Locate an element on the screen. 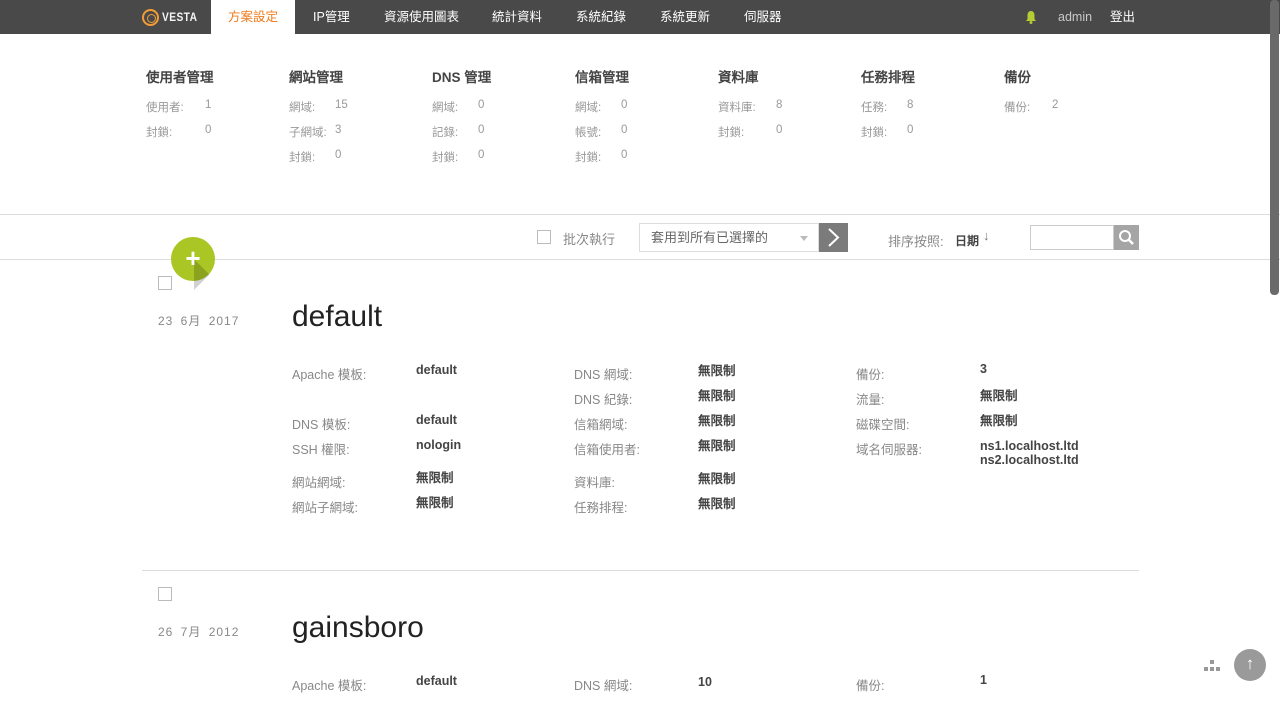 This screenshot has height=703, width=1280. stat-label: 記錄: is located at coordinates (445, 133).